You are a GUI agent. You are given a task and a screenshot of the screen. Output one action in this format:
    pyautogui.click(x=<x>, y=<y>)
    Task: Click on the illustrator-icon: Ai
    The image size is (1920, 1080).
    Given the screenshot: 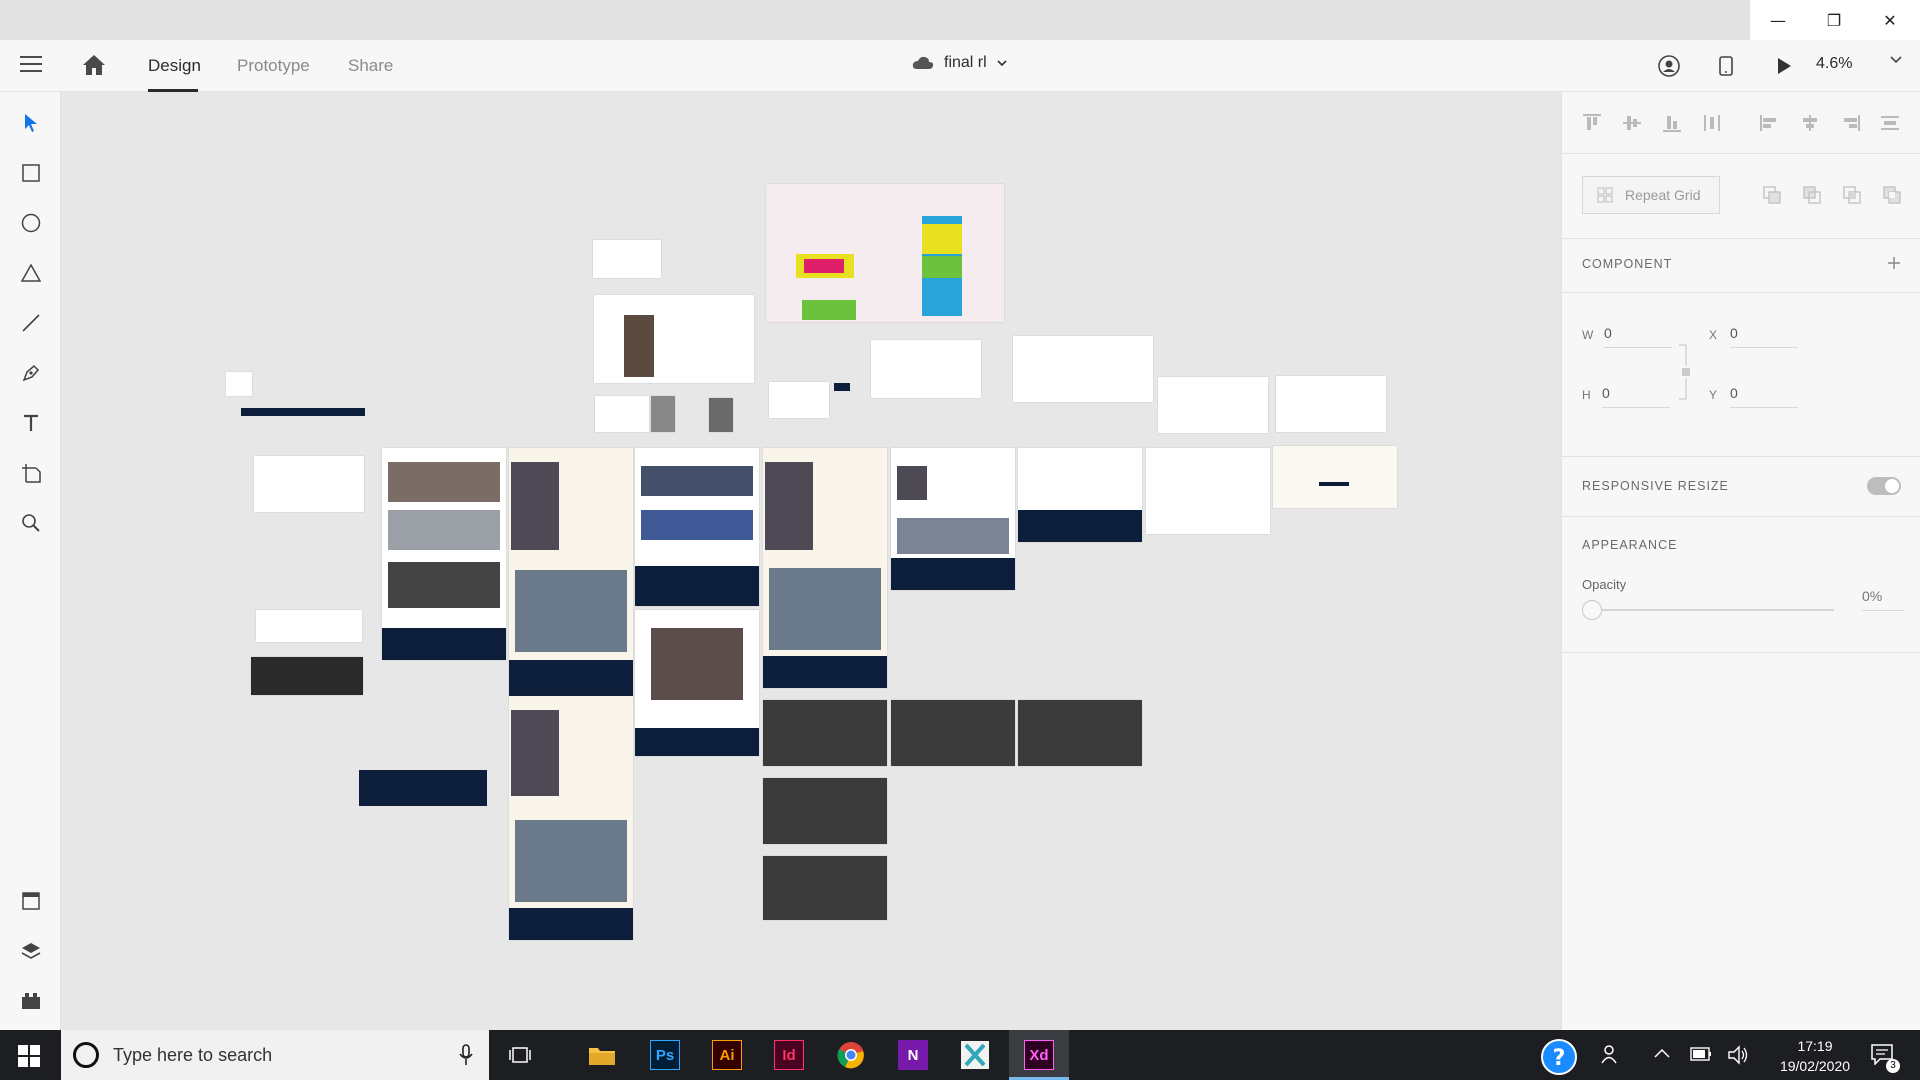 What is the action you would take?
    pyautogui.click(x=727, y=1055)
    